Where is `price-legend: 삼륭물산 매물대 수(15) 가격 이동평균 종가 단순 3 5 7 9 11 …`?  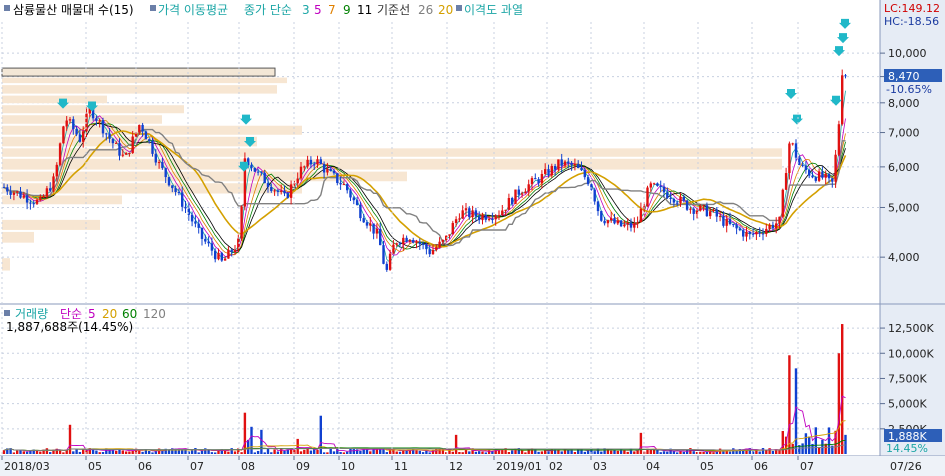
price-legend: 삼륭물산 매물대 수(15) 가격 이동평균 종가 단순 3 5 7 9 11 … is located at coordinates (263, 10).